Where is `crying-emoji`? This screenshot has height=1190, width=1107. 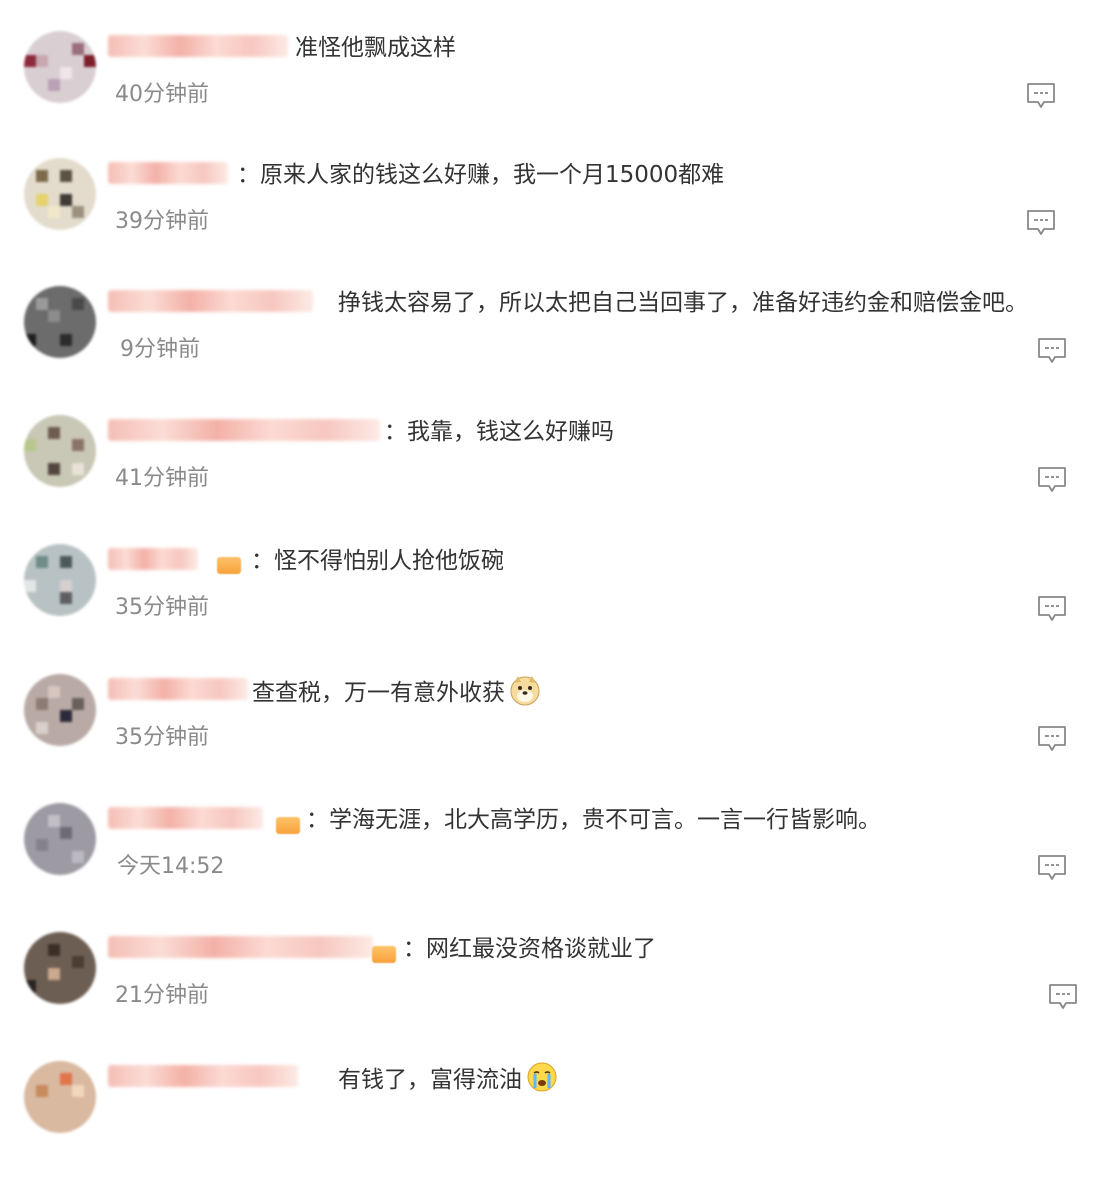
crying-emoji is located at coordinates (542, 1077).